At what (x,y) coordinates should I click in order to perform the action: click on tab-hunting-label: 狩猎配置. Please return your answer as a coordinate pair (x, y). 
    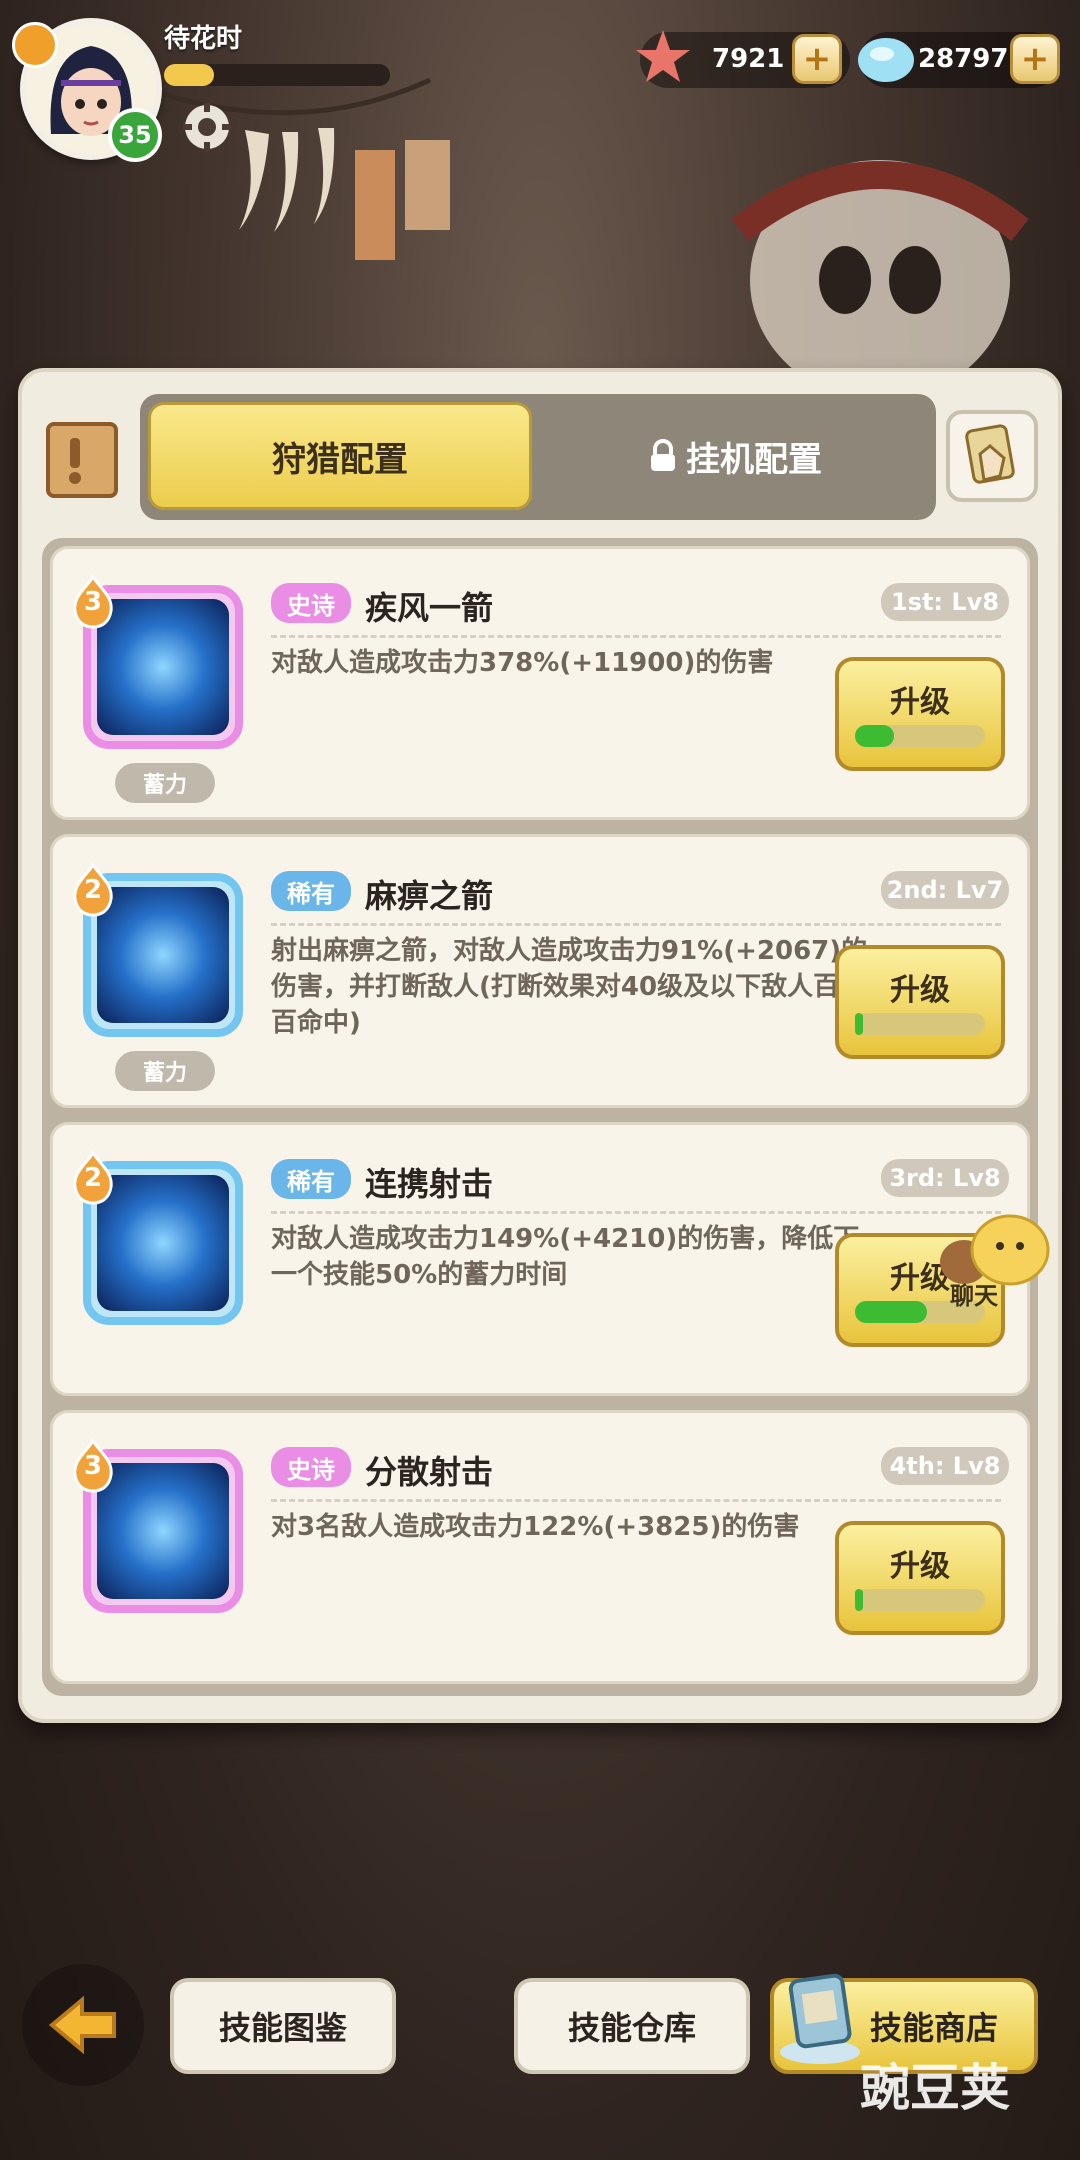
    Looking at the image, I should click on (340, 459).